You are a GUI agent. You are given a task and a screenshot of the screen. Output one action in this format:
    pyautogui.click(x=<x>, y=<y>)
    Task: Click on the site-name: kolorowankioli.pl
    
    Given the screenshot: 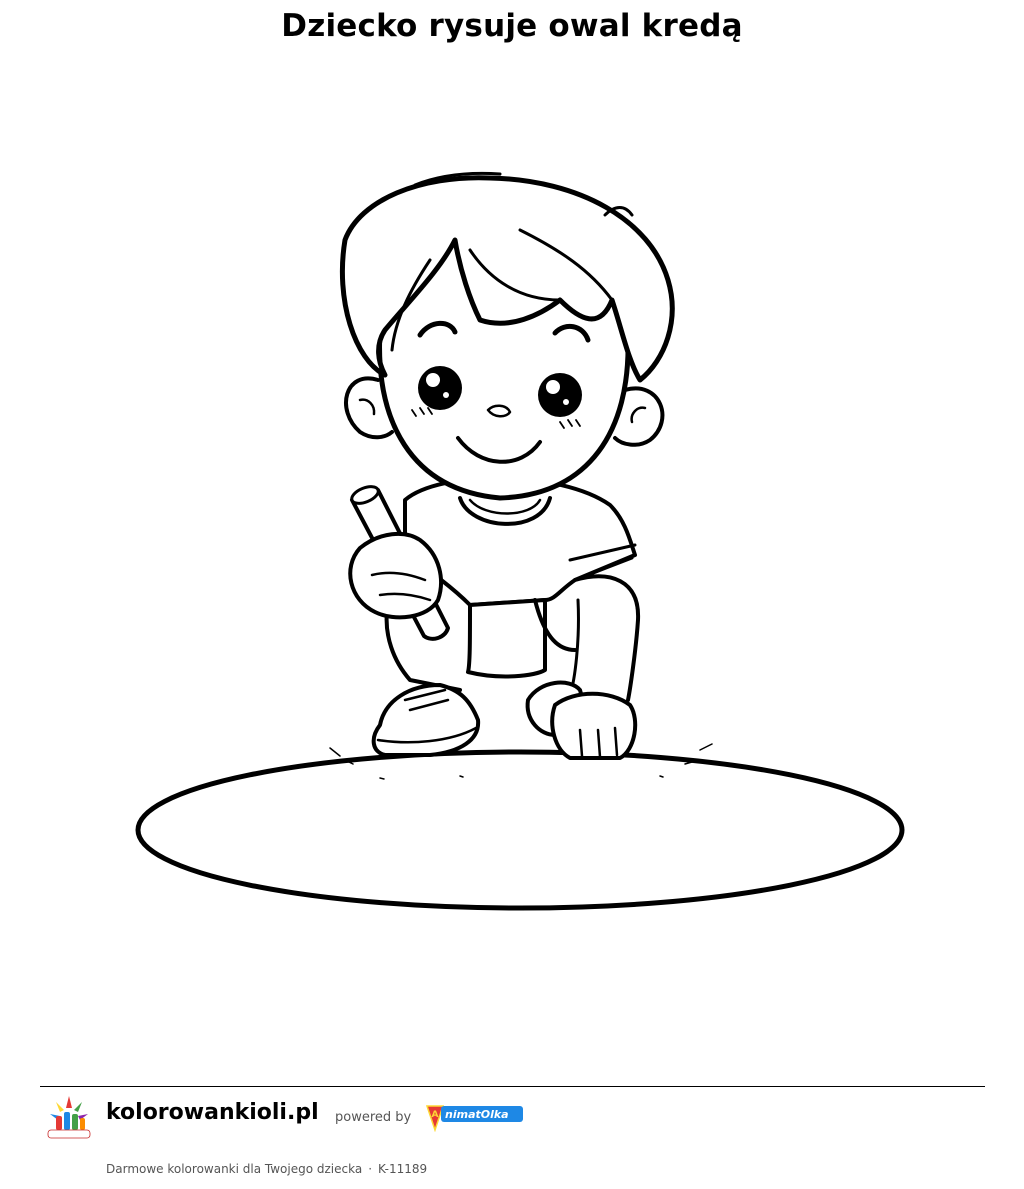 What is the action you would take?
    pyautogui.click(x=212, y=1112)
    